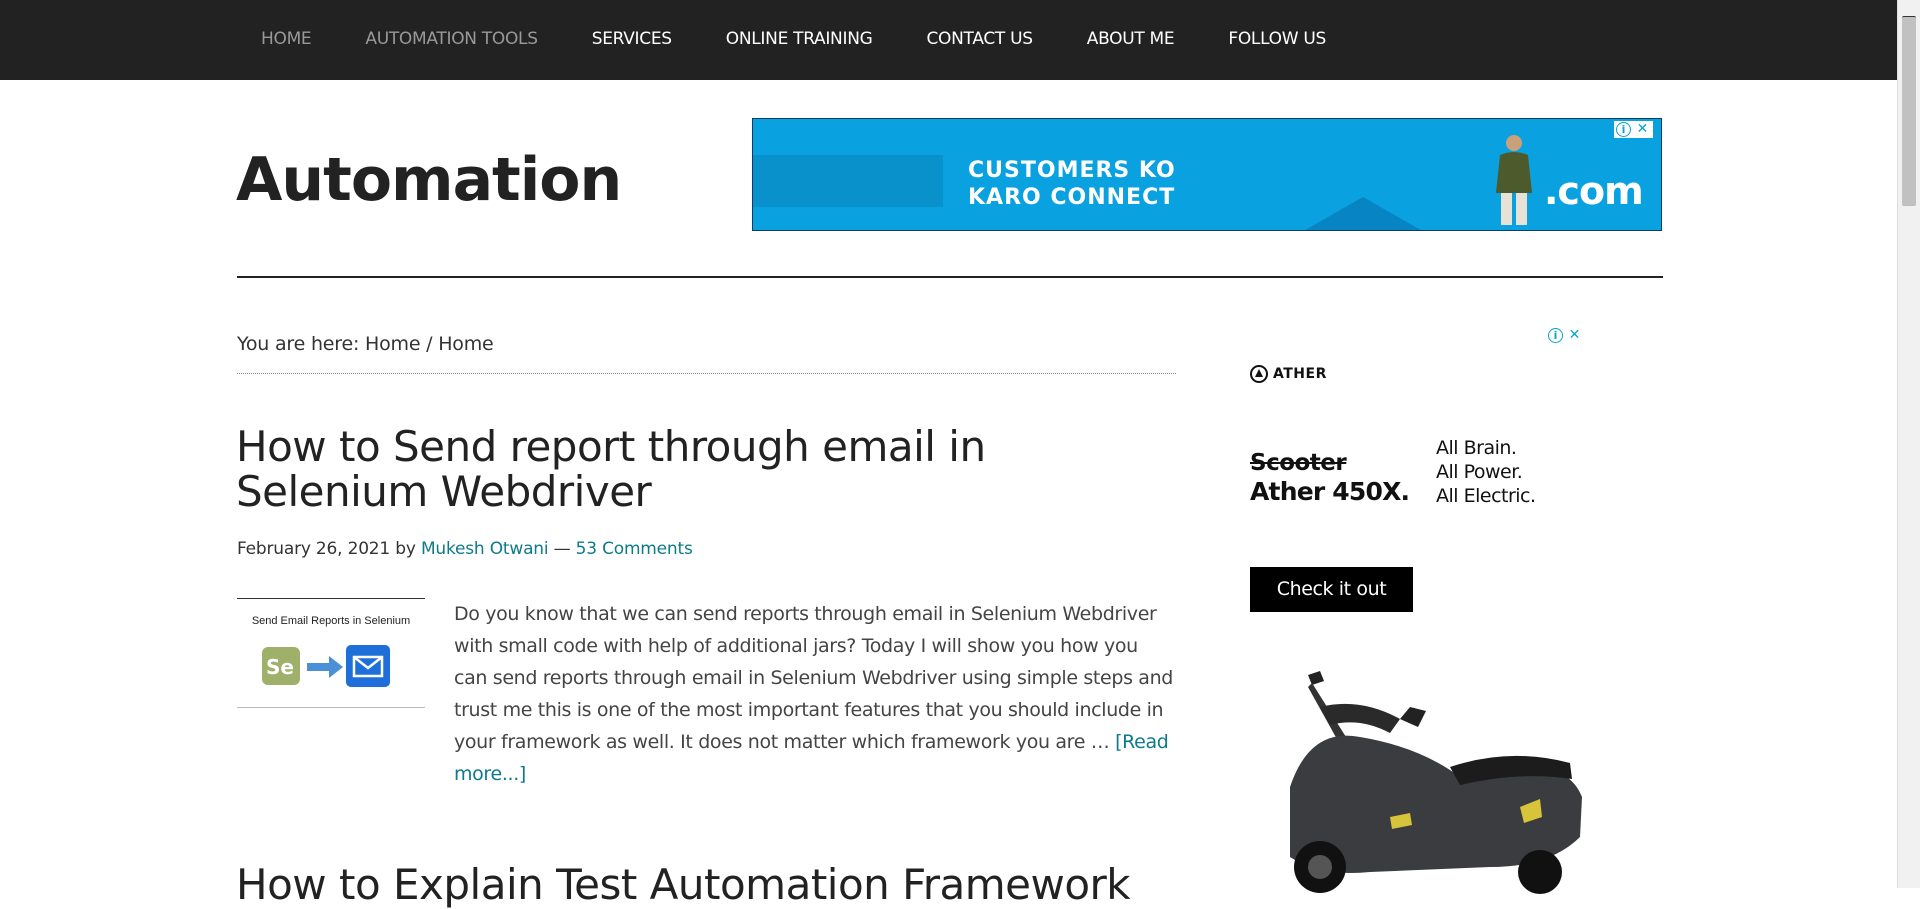 The height and width of the screenshot is (909, 1920). I want to click on ad-taglines: All Brain. All Power. All Electric., so click(1486, 472).